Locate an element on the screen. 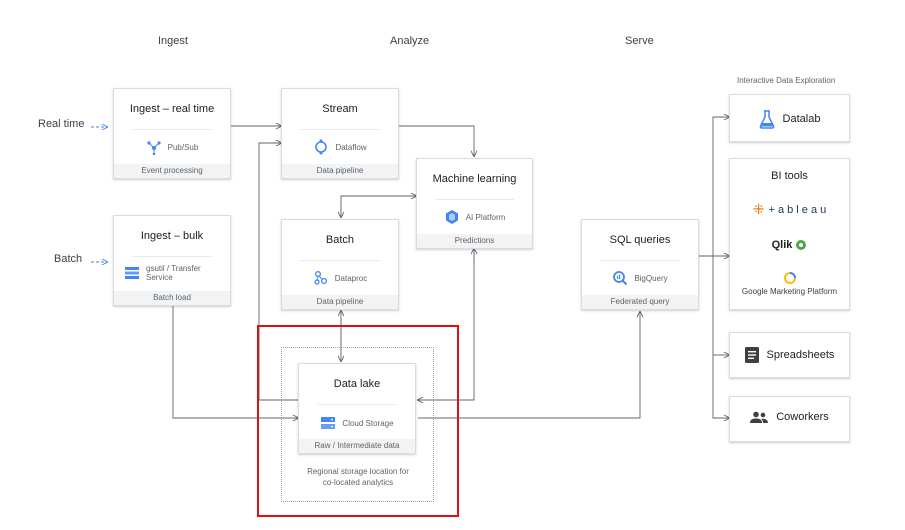  box-footer: Predictions is located at coordinates (474, 241).